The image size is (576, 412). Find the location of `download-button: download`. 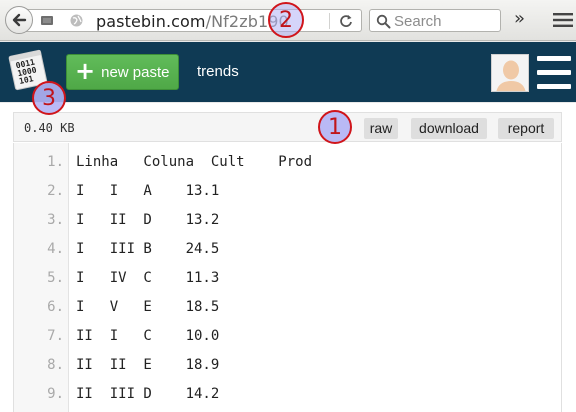

download-button: download is located at coordinates (449, 128).